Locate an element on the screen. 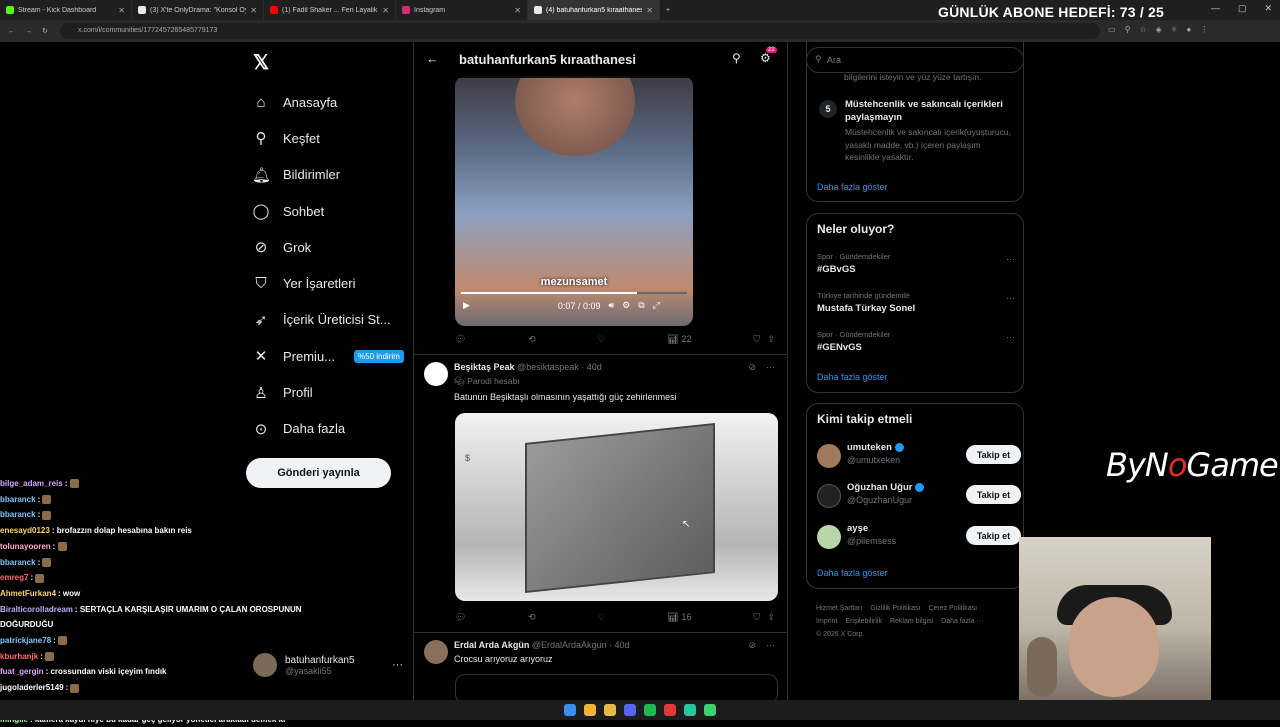  browser-tab: (3) X'te OnlyDrama: "Konsol Oy ✕ is located at coordinates (198, 10).